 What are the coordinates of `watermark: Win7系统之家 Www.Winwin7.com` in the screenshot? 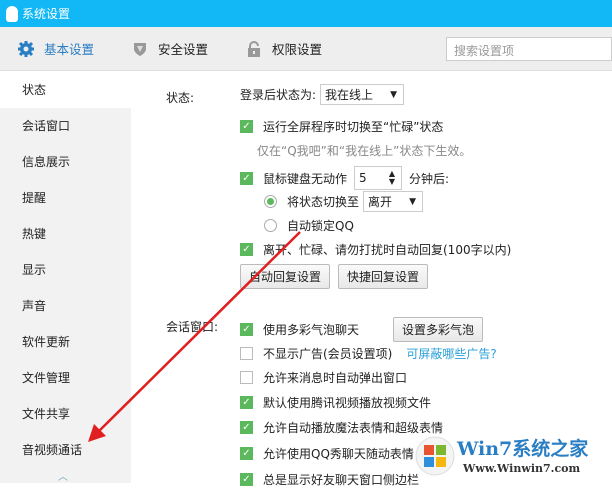 It's located at (513, 457).